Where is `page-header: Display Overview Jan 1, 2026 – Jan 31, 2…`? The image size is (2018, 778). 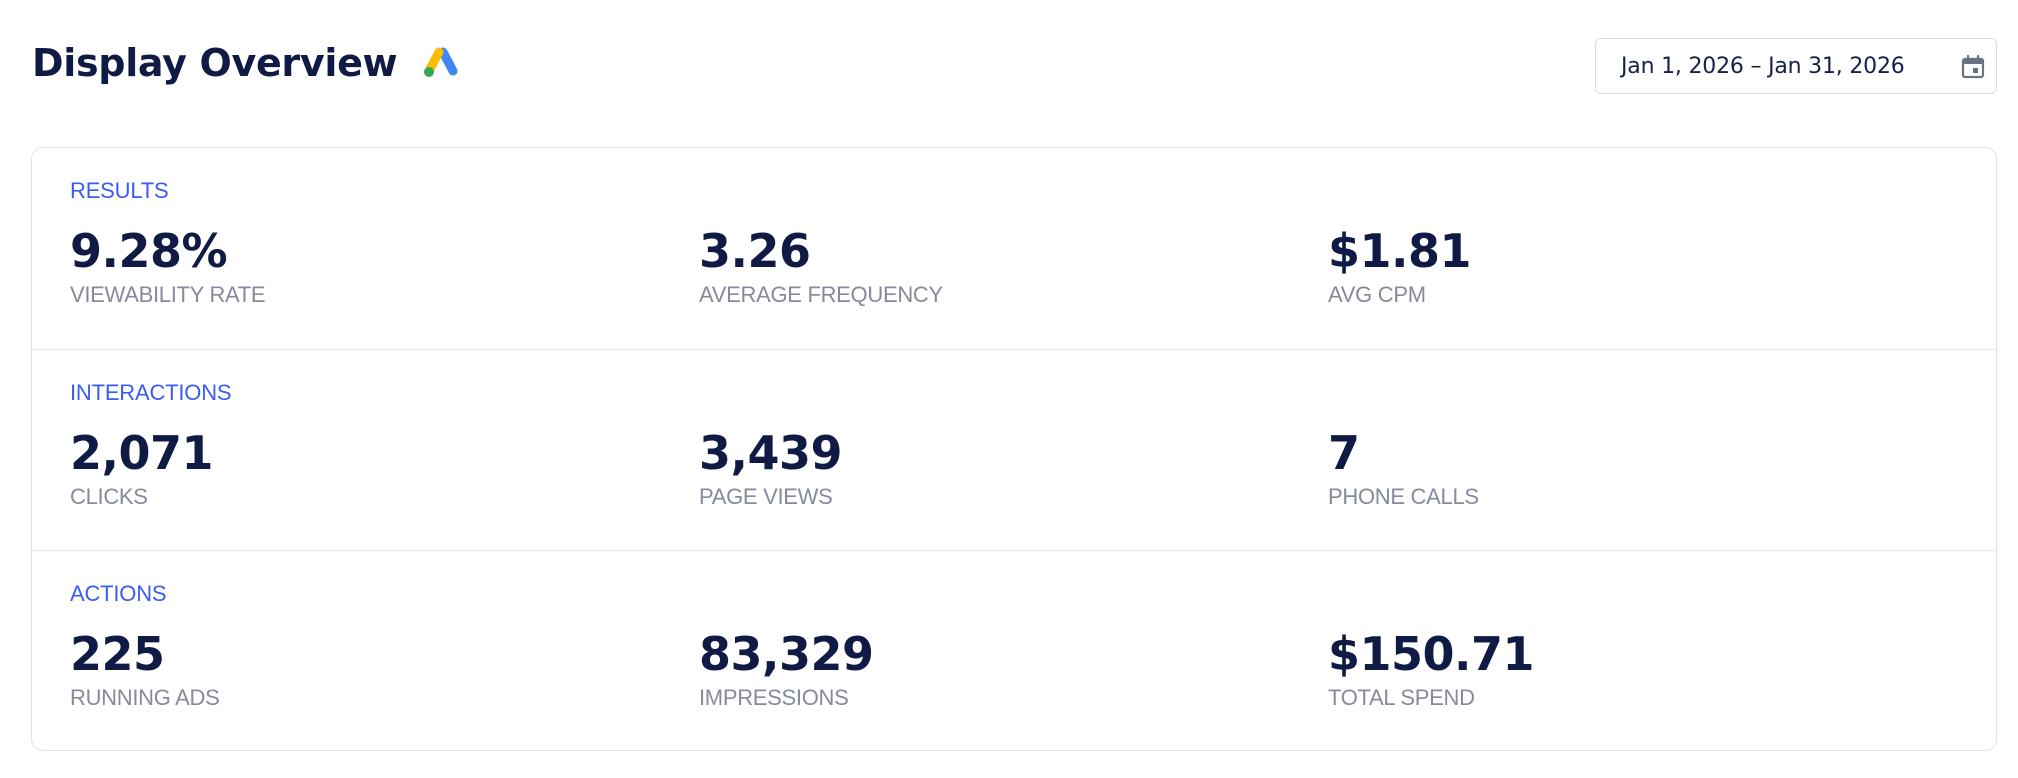 page-header: Display Overview Jan 1, 2026 – Jan 31, 2… is located at coordinates (1014, 69).